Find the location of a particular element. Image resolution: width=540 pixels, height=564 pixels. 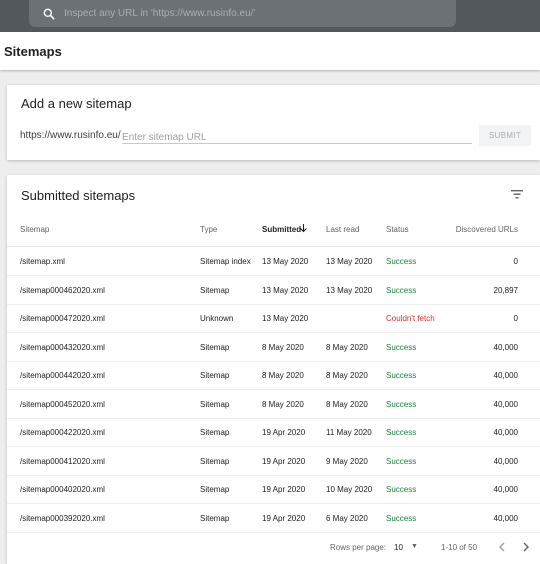

cell-last-read: 9 May 2020 is located at coordinates (347, 461).